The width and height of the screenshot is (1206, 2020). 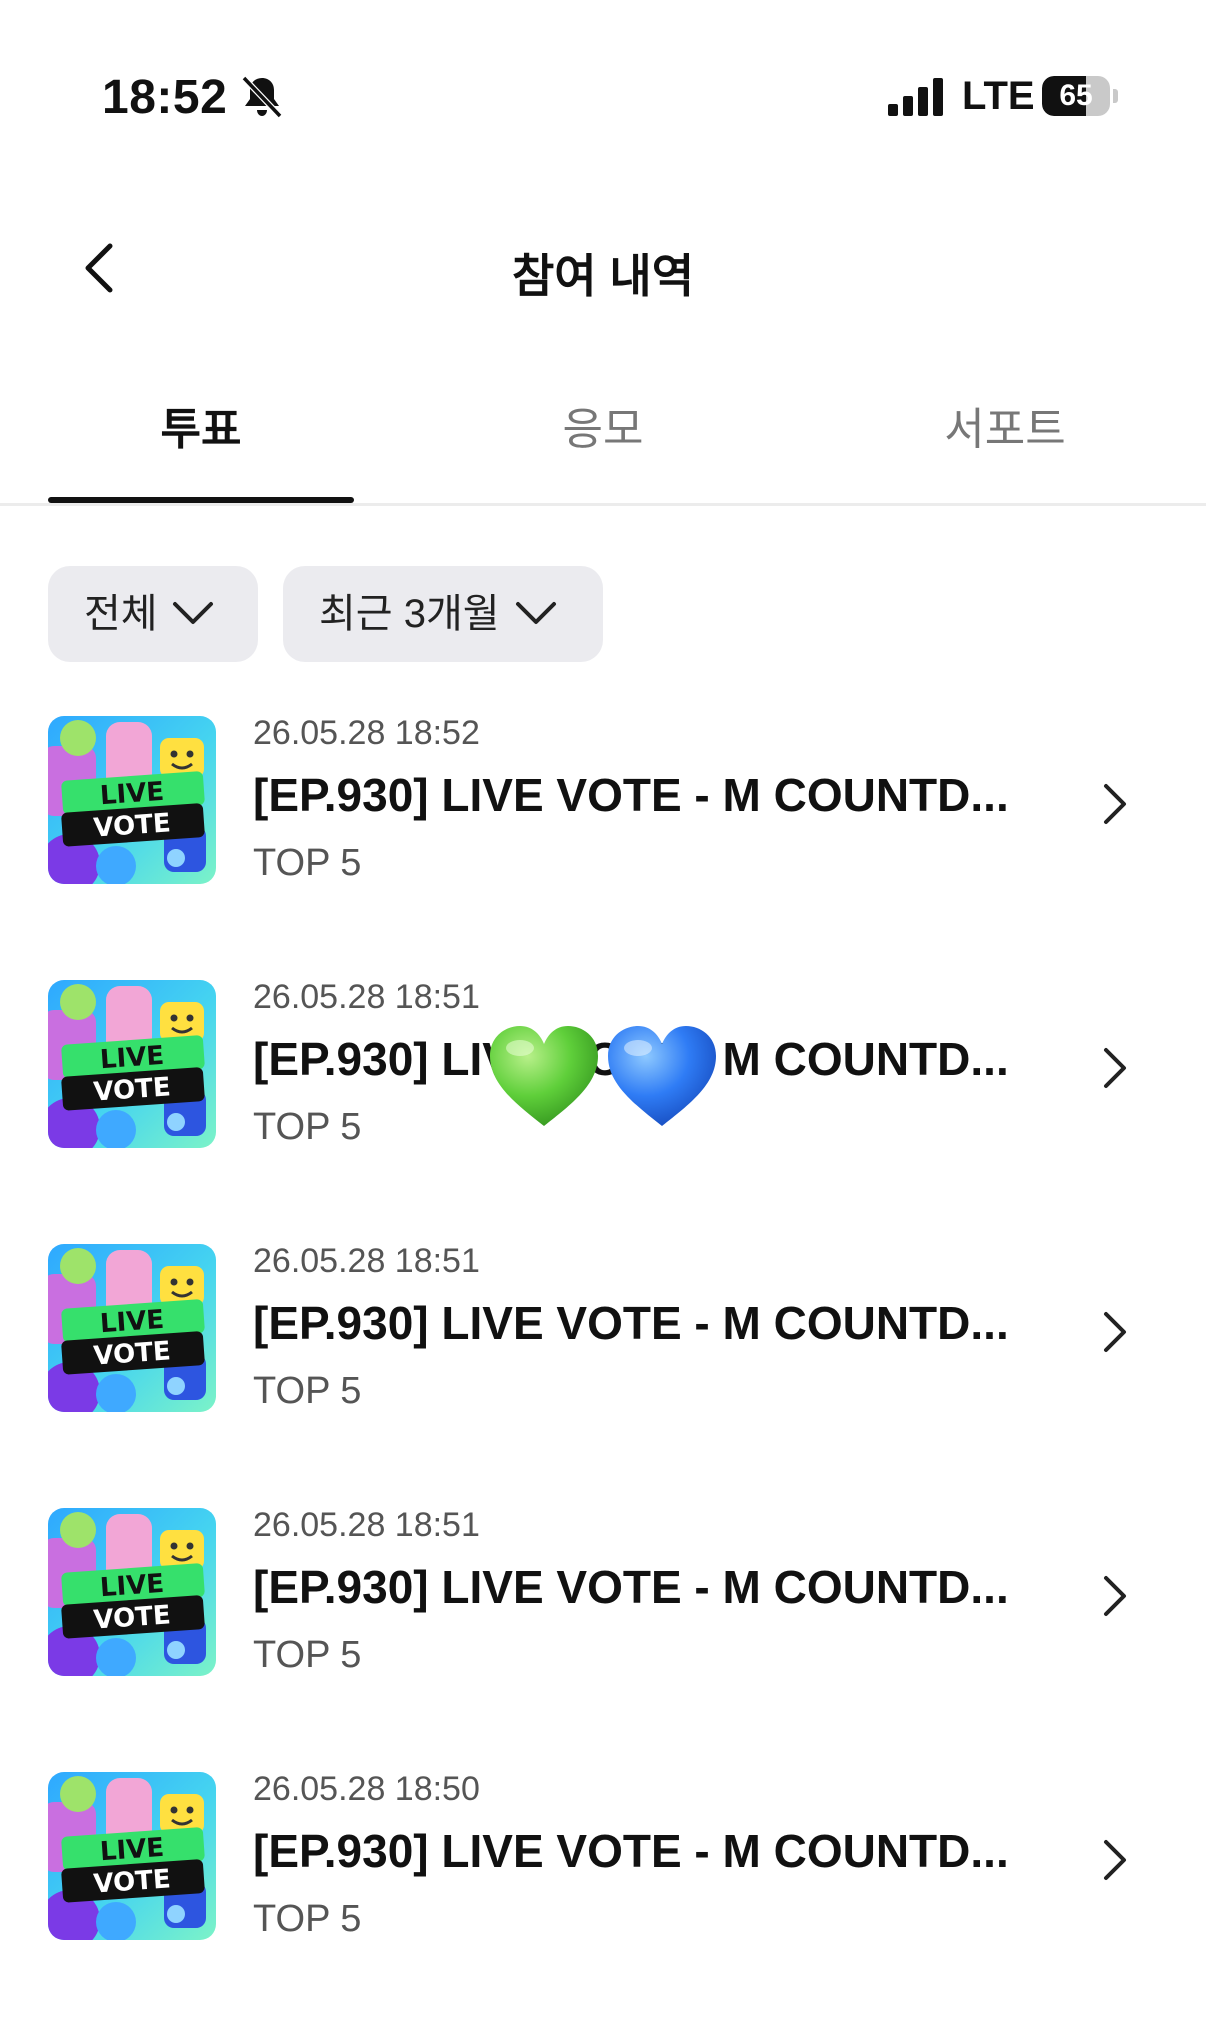 I want to click on filter-category-dropdown: 전체, so click(x=153, y=614).